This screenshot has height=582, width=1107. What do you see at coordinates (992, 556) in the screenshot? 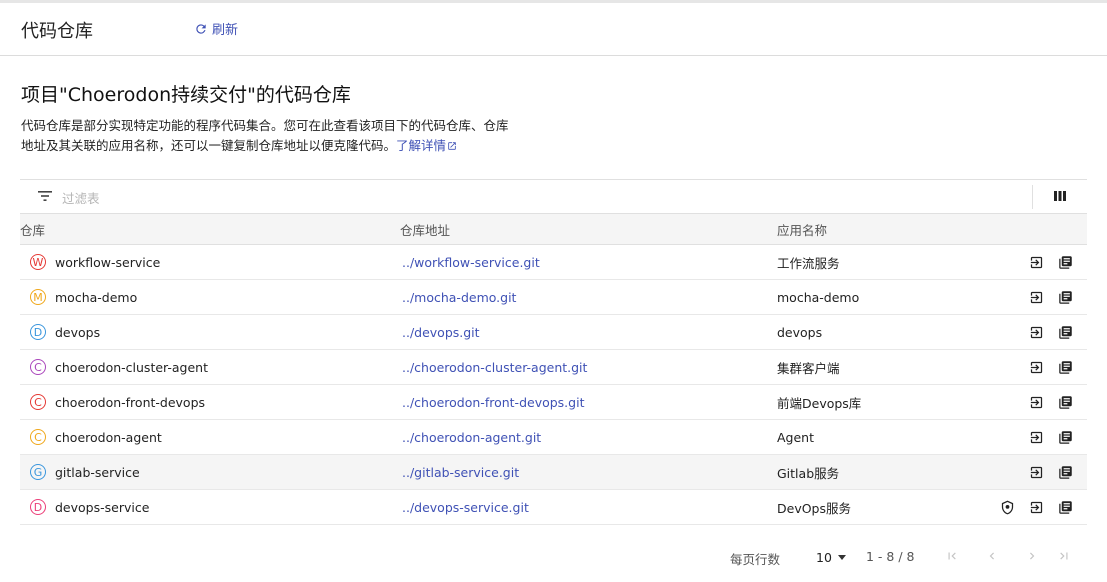
I see `prev-page-button` at bounding box center [992, 556].